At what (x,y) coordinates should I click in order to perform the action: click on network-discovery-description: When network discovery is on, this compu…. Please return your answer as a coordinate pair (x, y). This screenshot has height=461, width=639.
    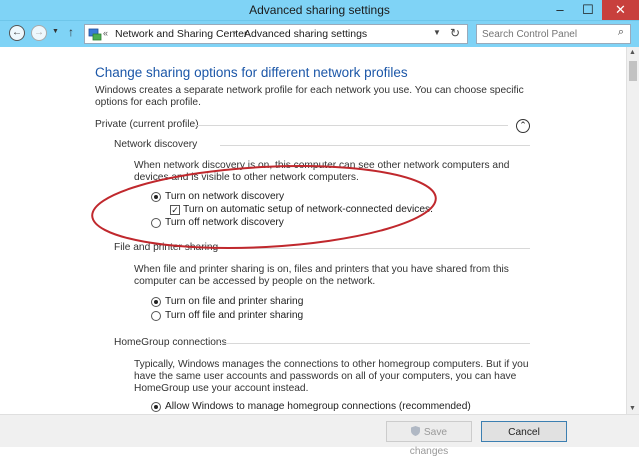
    Looking at the image, I should click on (322, 171).